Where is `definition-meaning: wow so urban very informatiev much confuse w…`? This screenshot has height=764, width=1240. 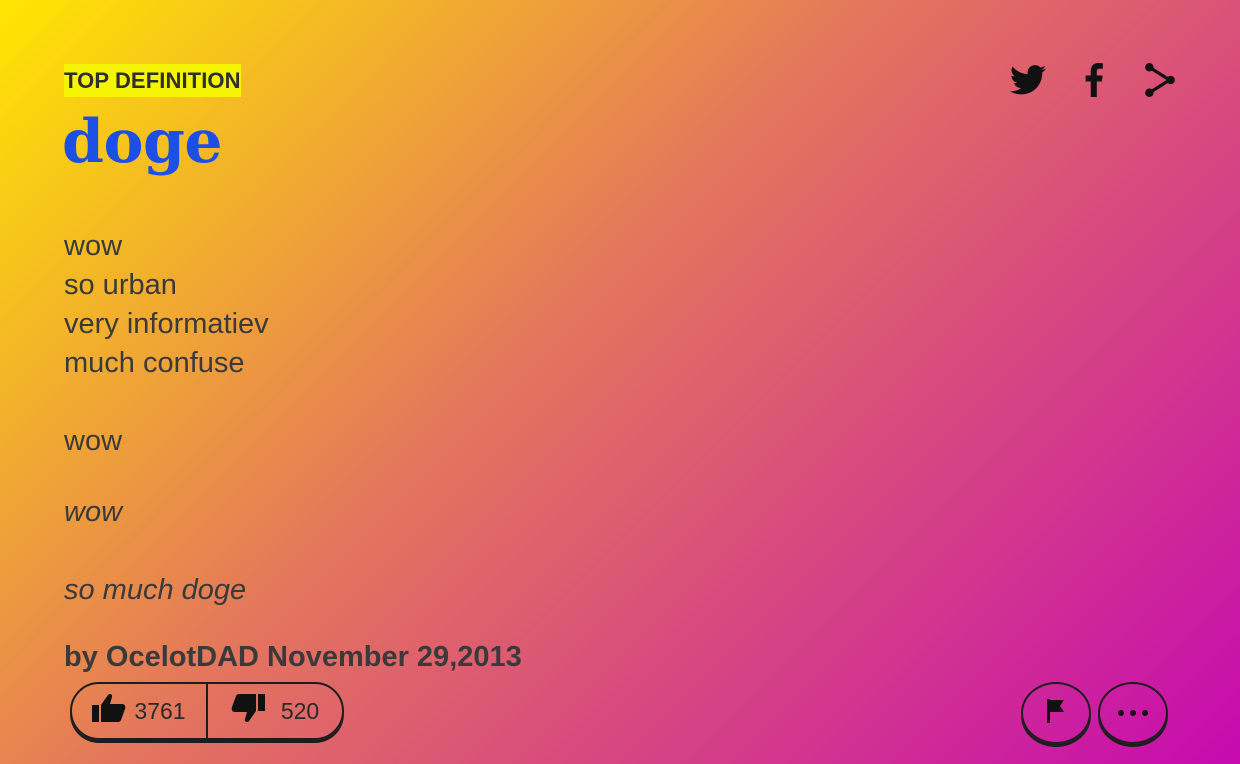 definition-meaning: wow so urban very informatiev much confuse w… is located at coordinates (166, 344).